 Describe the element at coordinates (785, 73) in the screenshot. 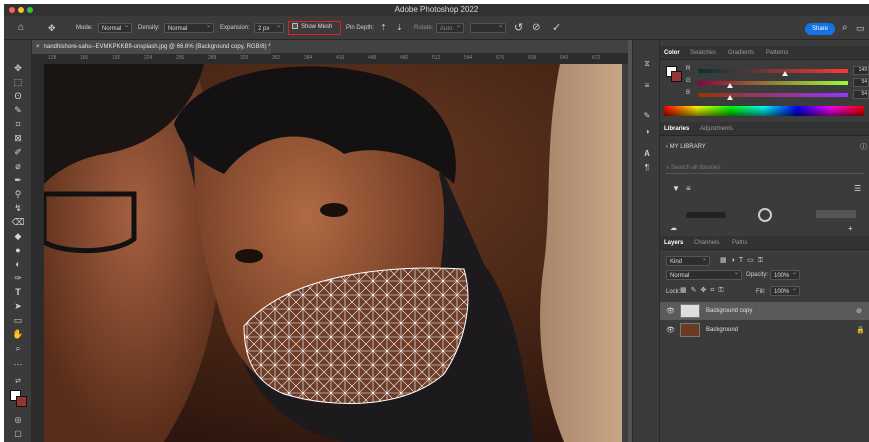

I see `red-slider-thumb` at that location.